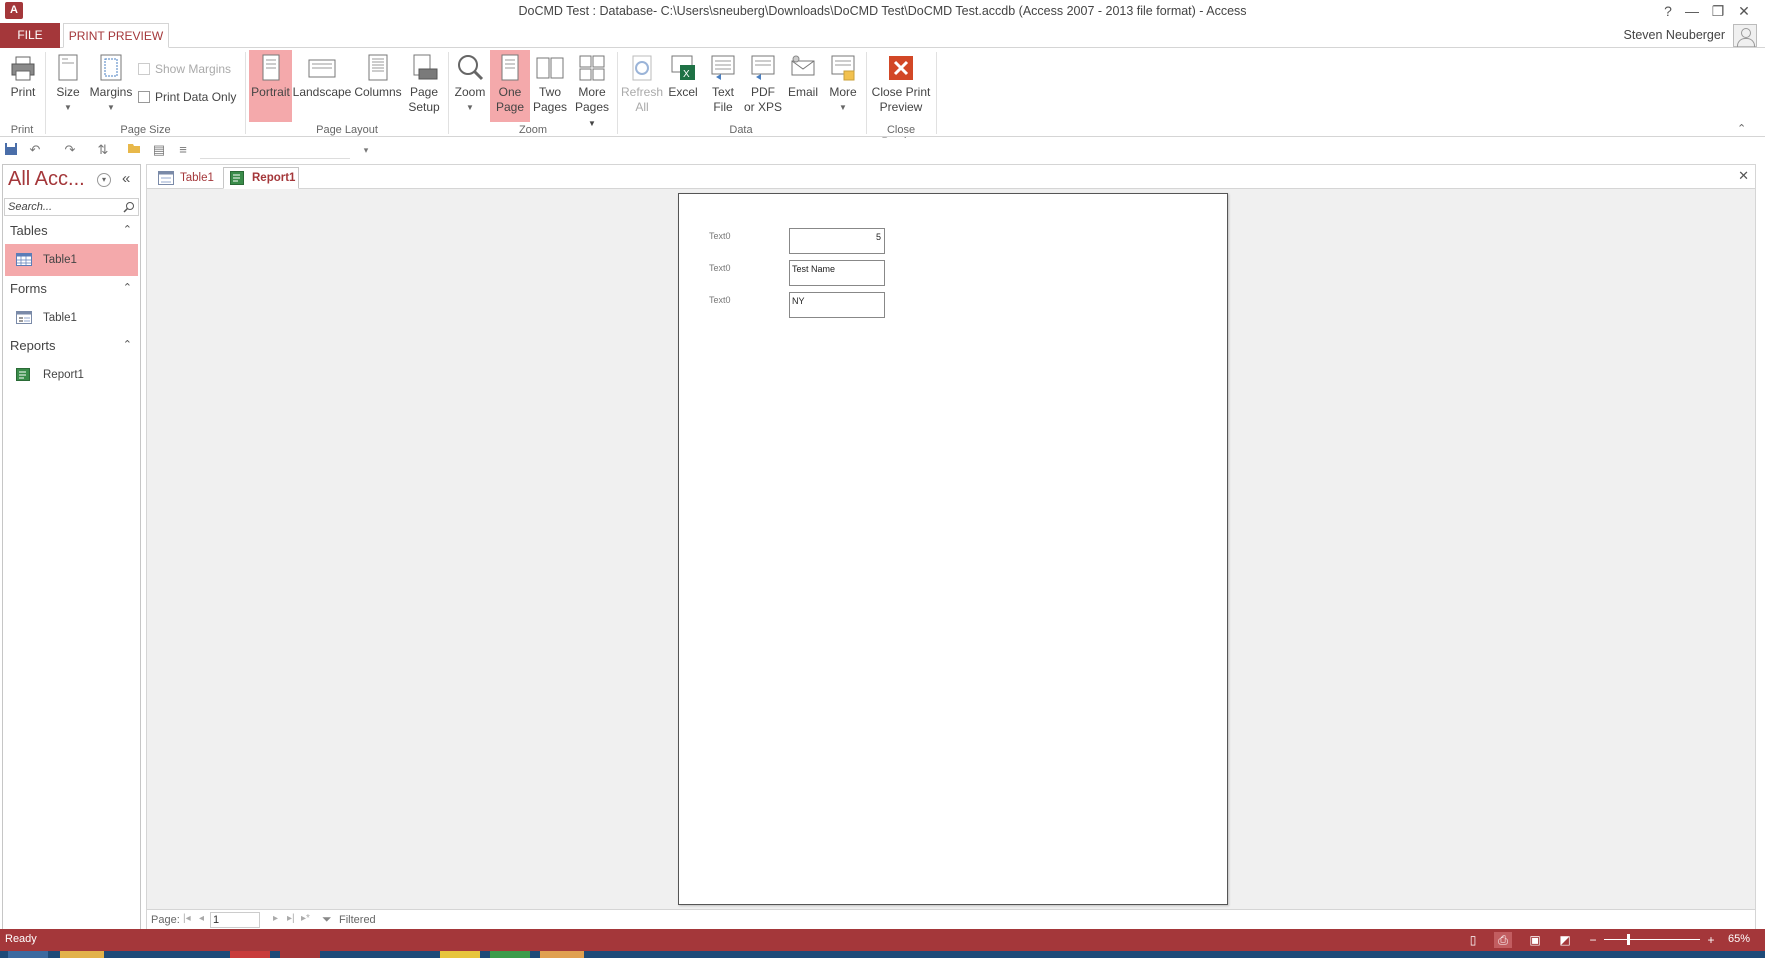 The height and width of the screenshot is (958, 1765). What do you see at coordinates (28, 954) in the screenshot?
I see `start-button` at bounding box center [28, 954].